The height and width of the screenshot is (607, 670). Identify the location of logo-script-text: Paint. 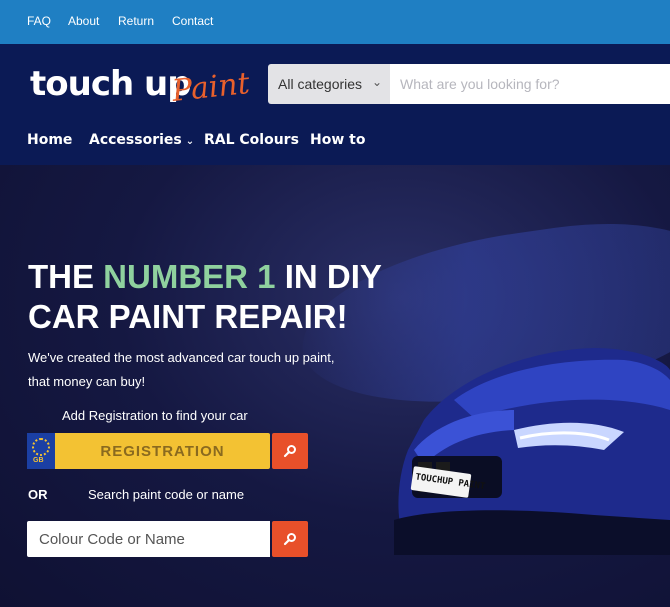
(211, 87).